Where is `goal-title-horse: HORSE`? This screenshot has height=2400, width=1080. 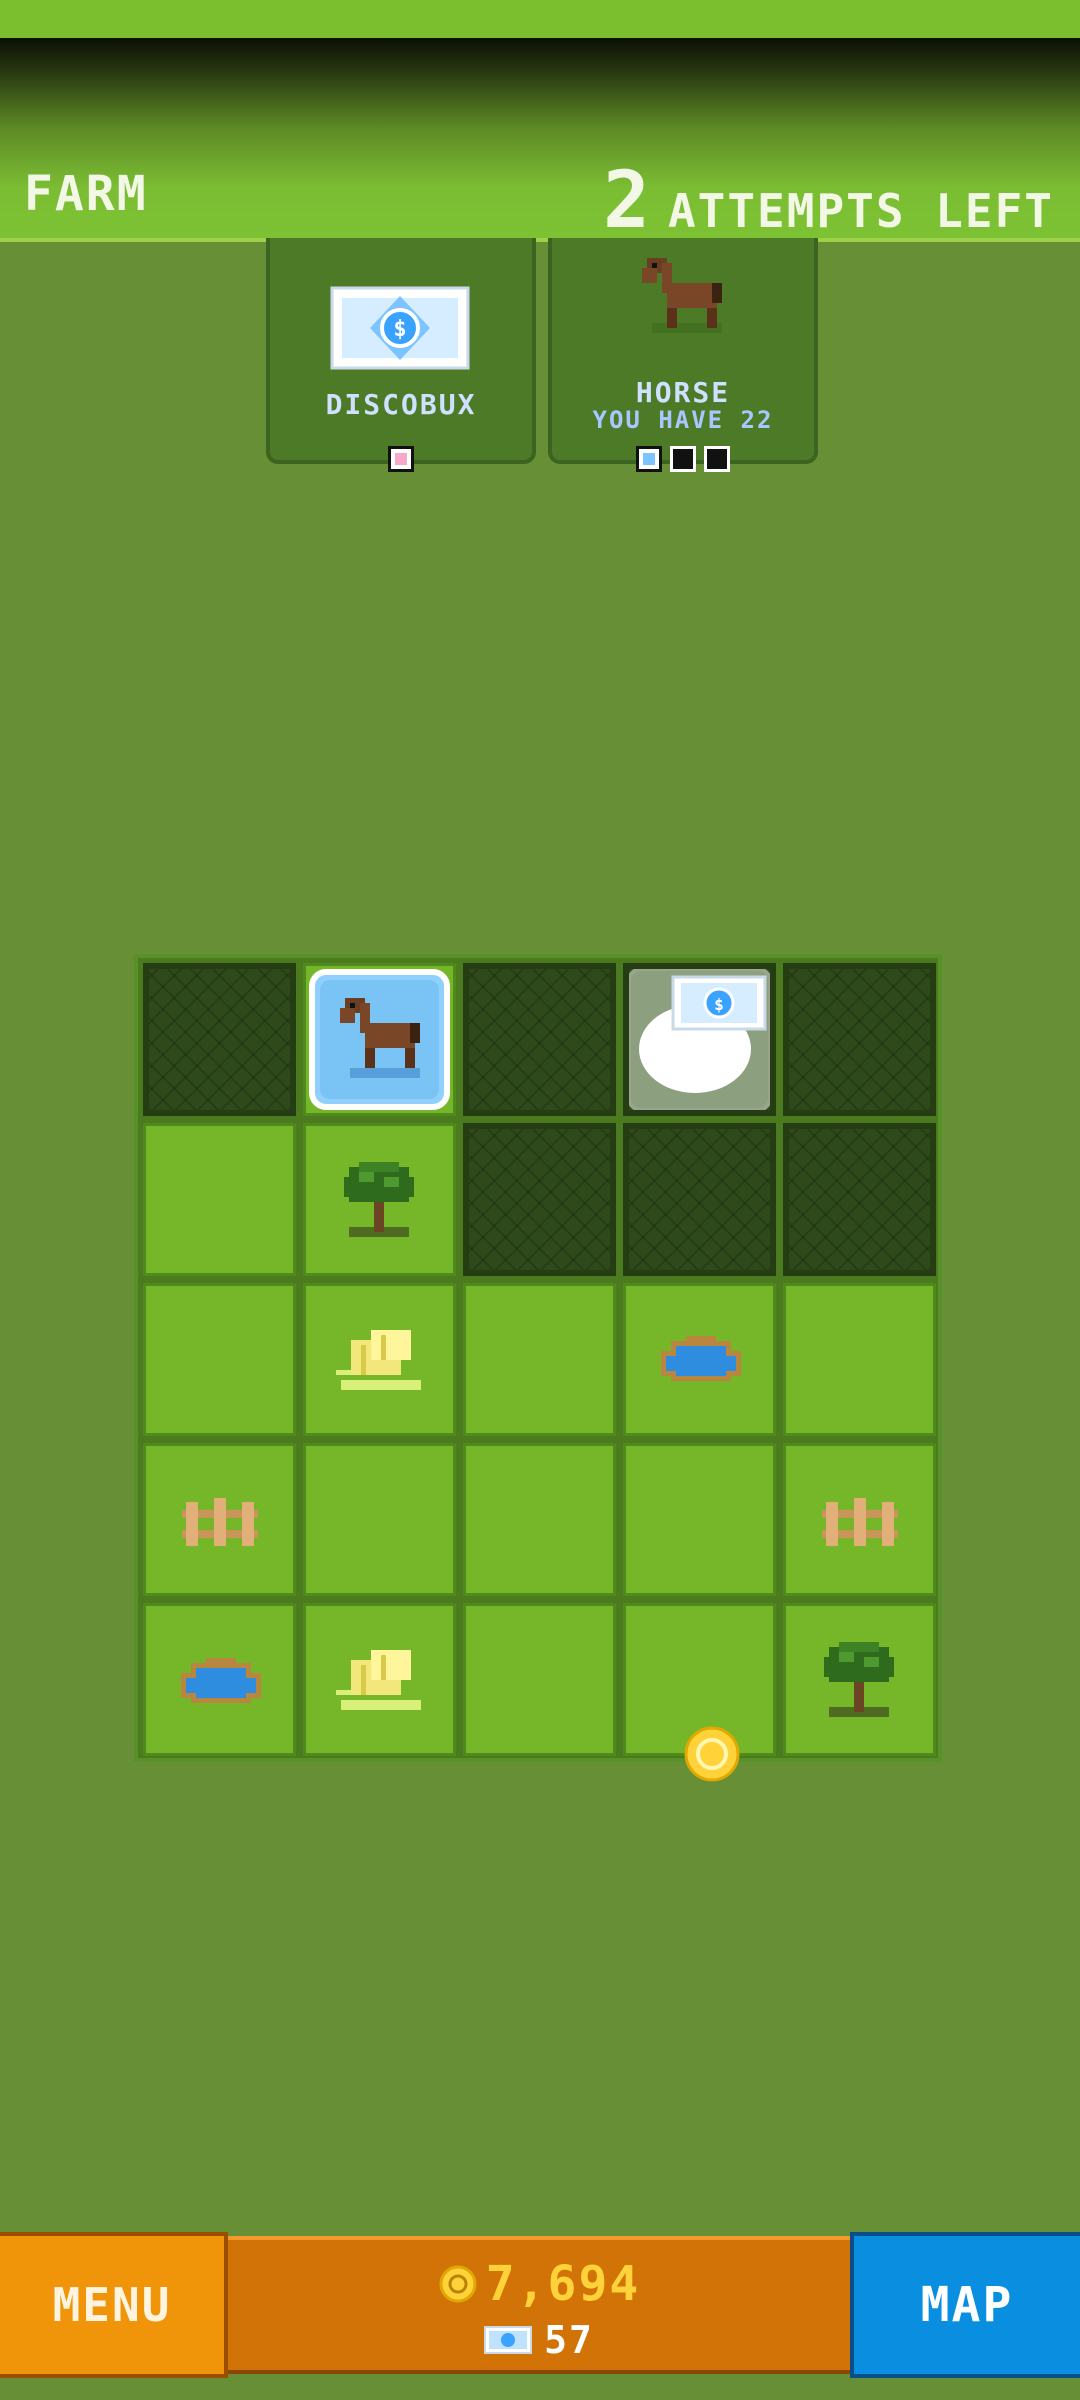 goal-title-horse: HORSE is located at coordinates (683, 392).